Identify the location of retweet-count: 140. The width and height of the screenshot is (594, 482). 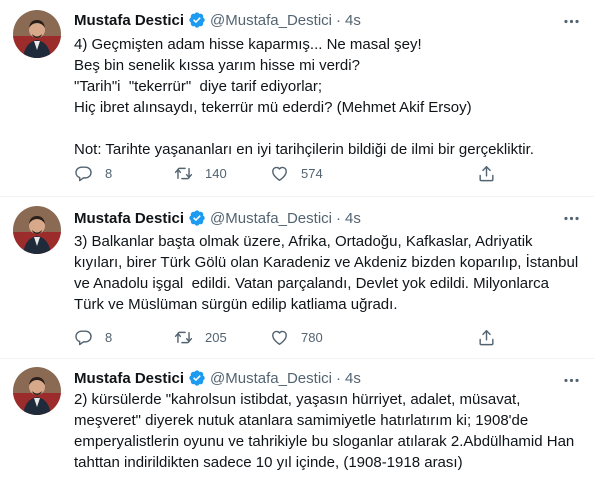
(216, 173).